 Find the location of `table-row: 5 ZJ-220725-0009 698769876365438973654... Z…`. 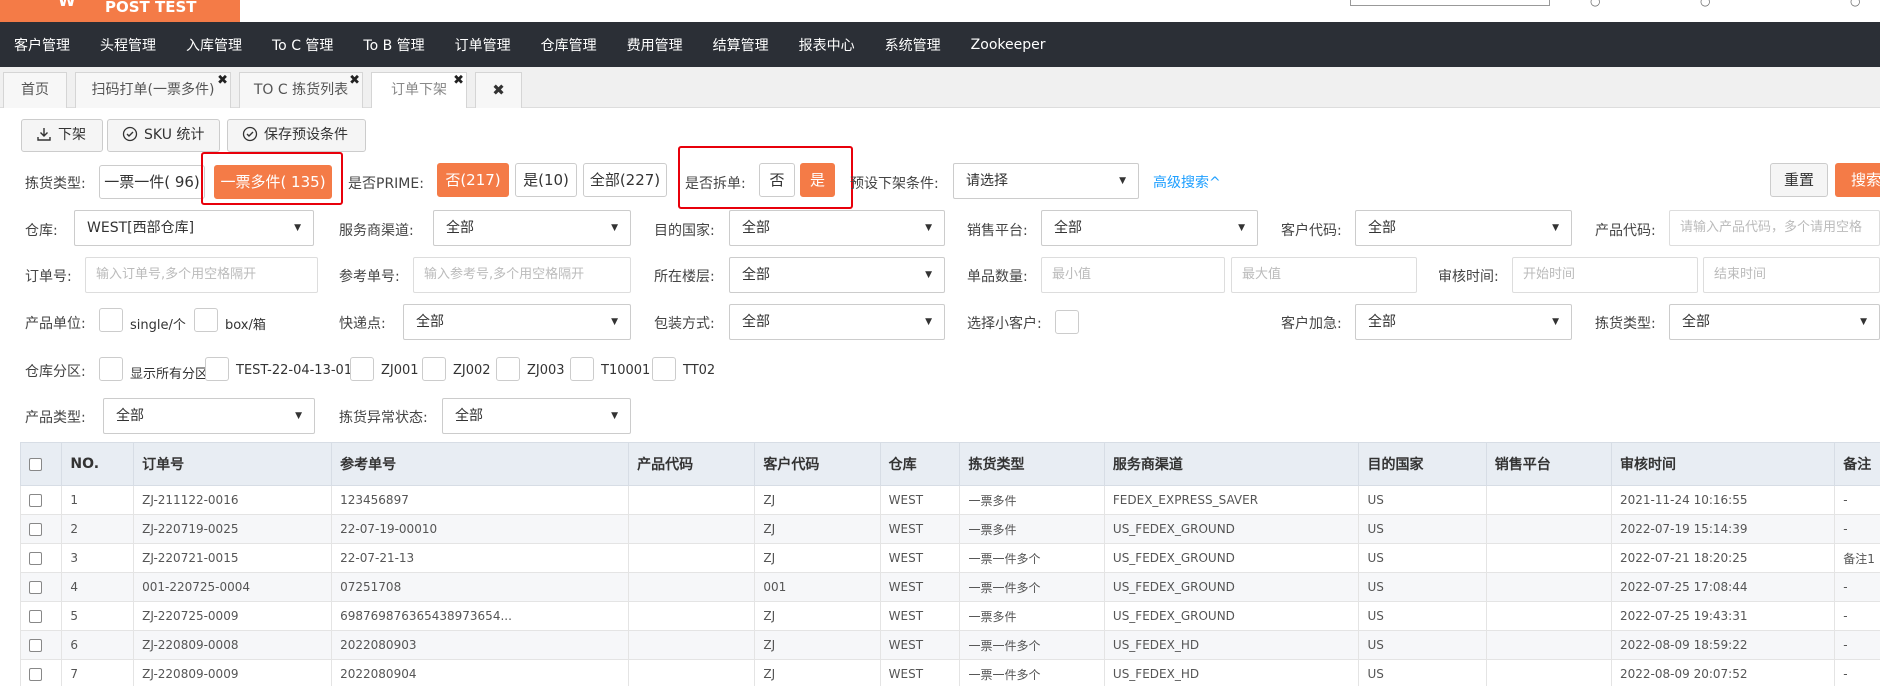

table-row: 5 ZJ-220725-0009 698769876365438973654... Z… is located at coordinates (949, 616).